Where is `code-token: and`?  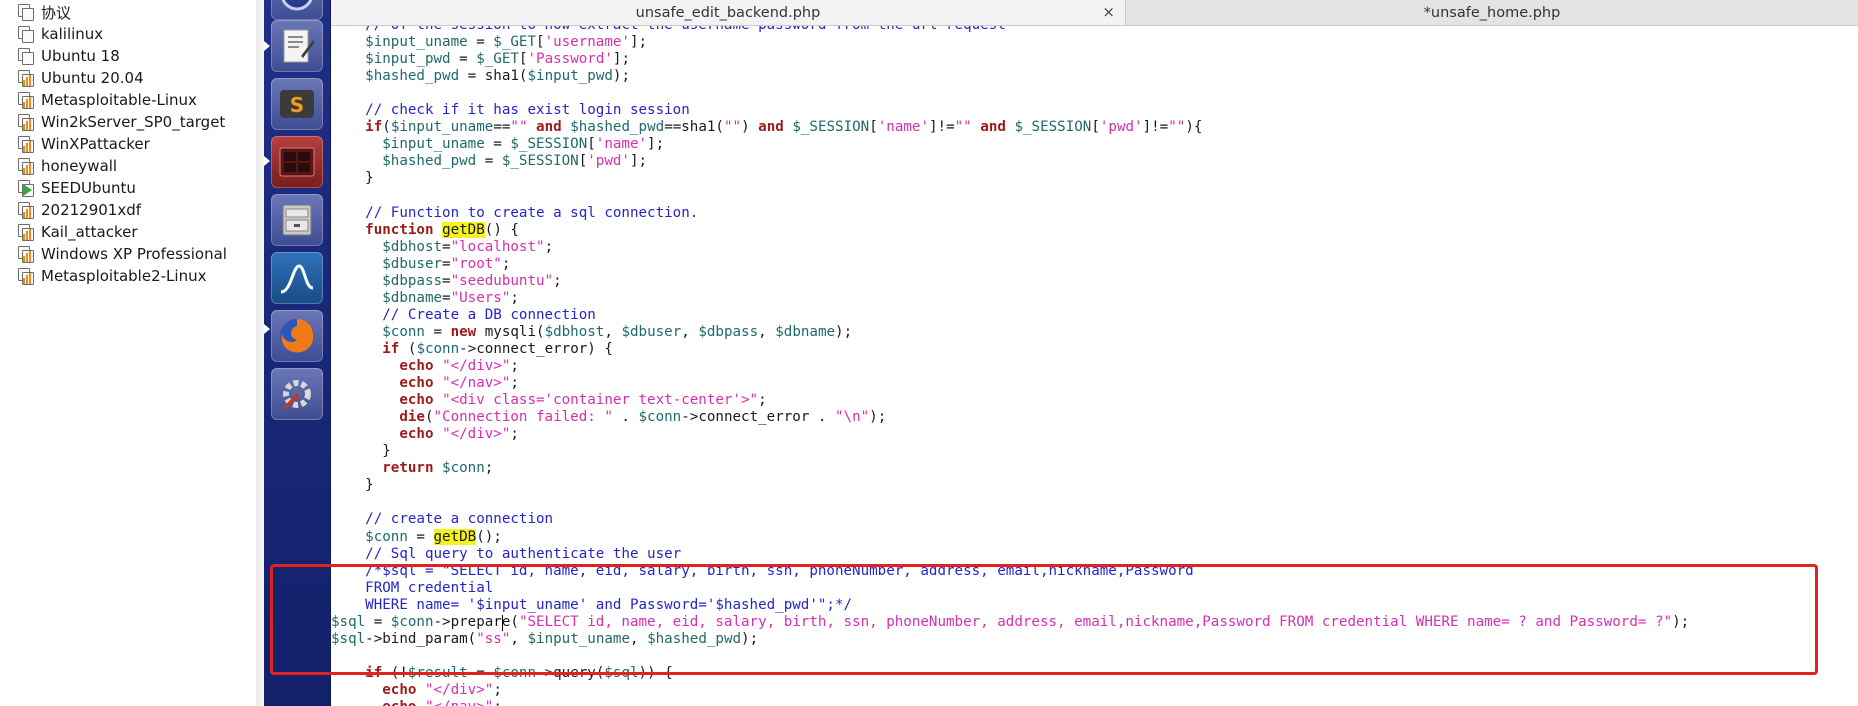
code-token: and is located at coordinates (993, 127).